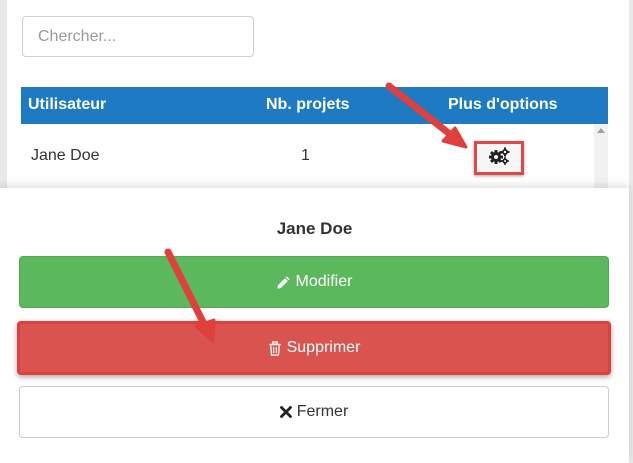 This screenshot has width=633, height=463. I want to click on gears-icon, so click(499, 158).